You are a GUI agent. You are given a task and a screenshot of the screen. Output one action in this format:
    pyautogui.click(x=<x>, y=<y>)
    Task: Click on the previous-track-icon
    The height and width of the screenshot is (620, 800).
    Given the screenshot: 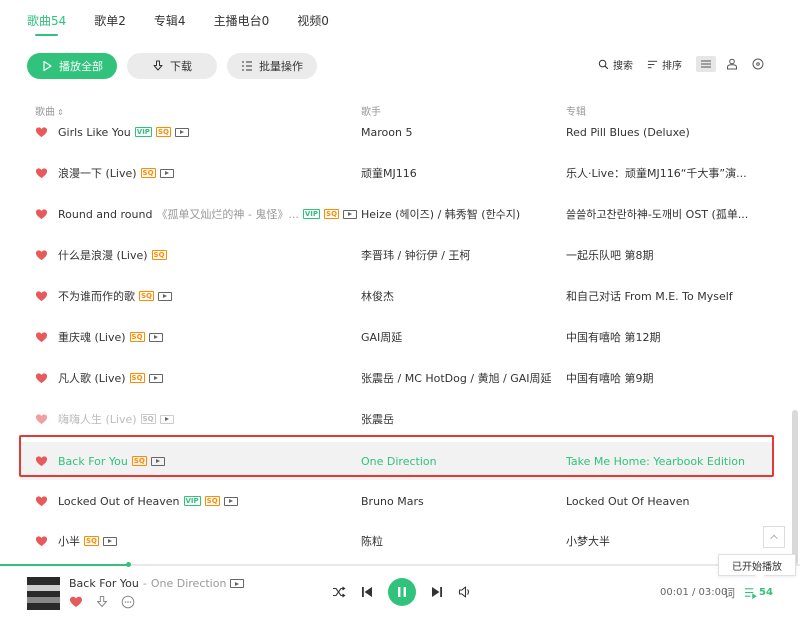 What is the action you would take?
    pyautogui.click(x=367, y=592)
    